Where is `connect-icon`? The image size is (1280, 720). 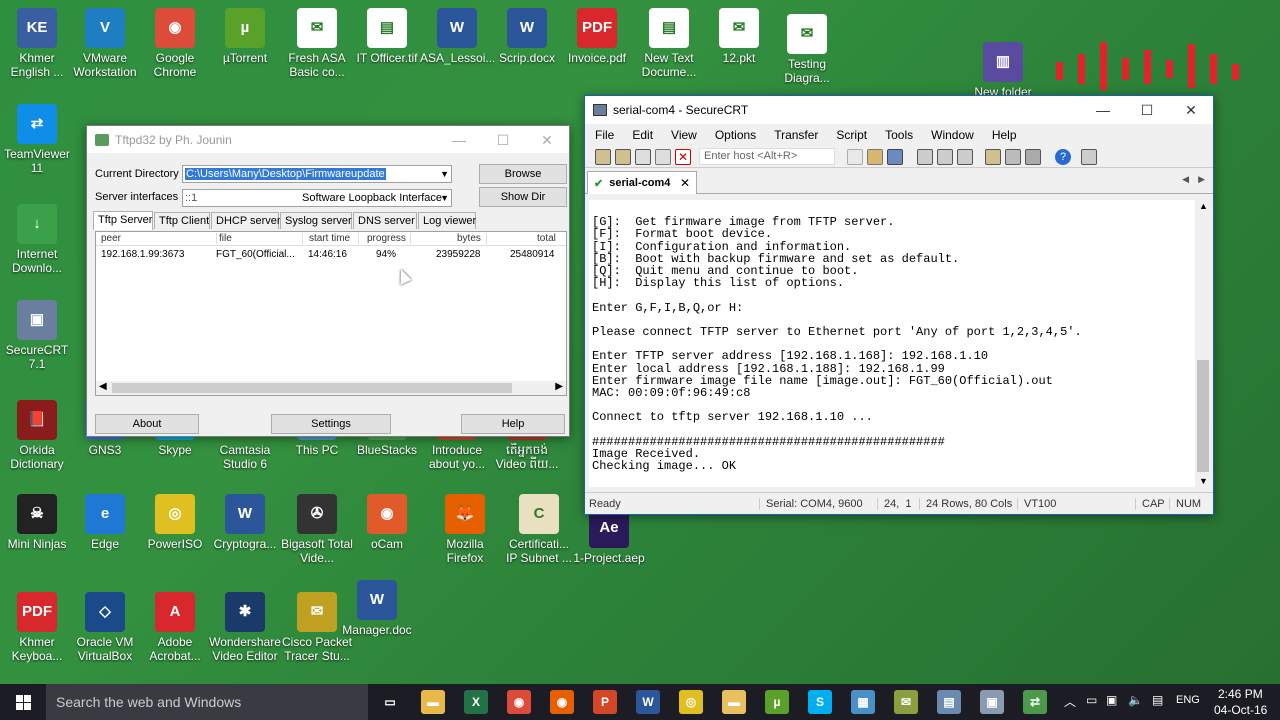 connect-icon is located at coordinates (603, 157).